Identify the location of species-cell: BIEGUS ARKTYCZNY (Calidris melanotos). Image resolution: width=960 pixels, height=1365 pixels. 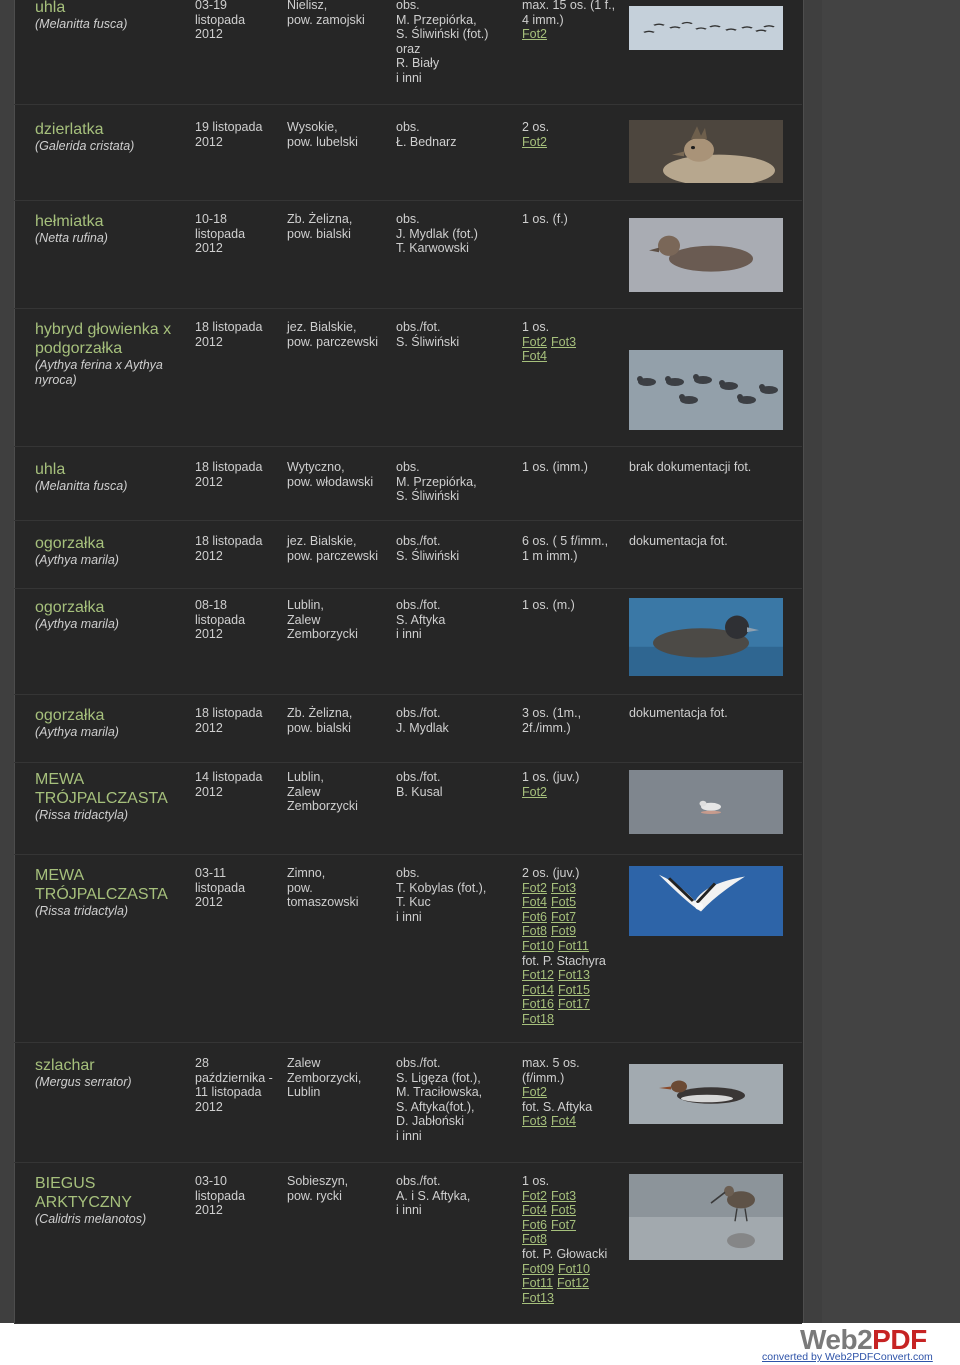
(110, 1200).